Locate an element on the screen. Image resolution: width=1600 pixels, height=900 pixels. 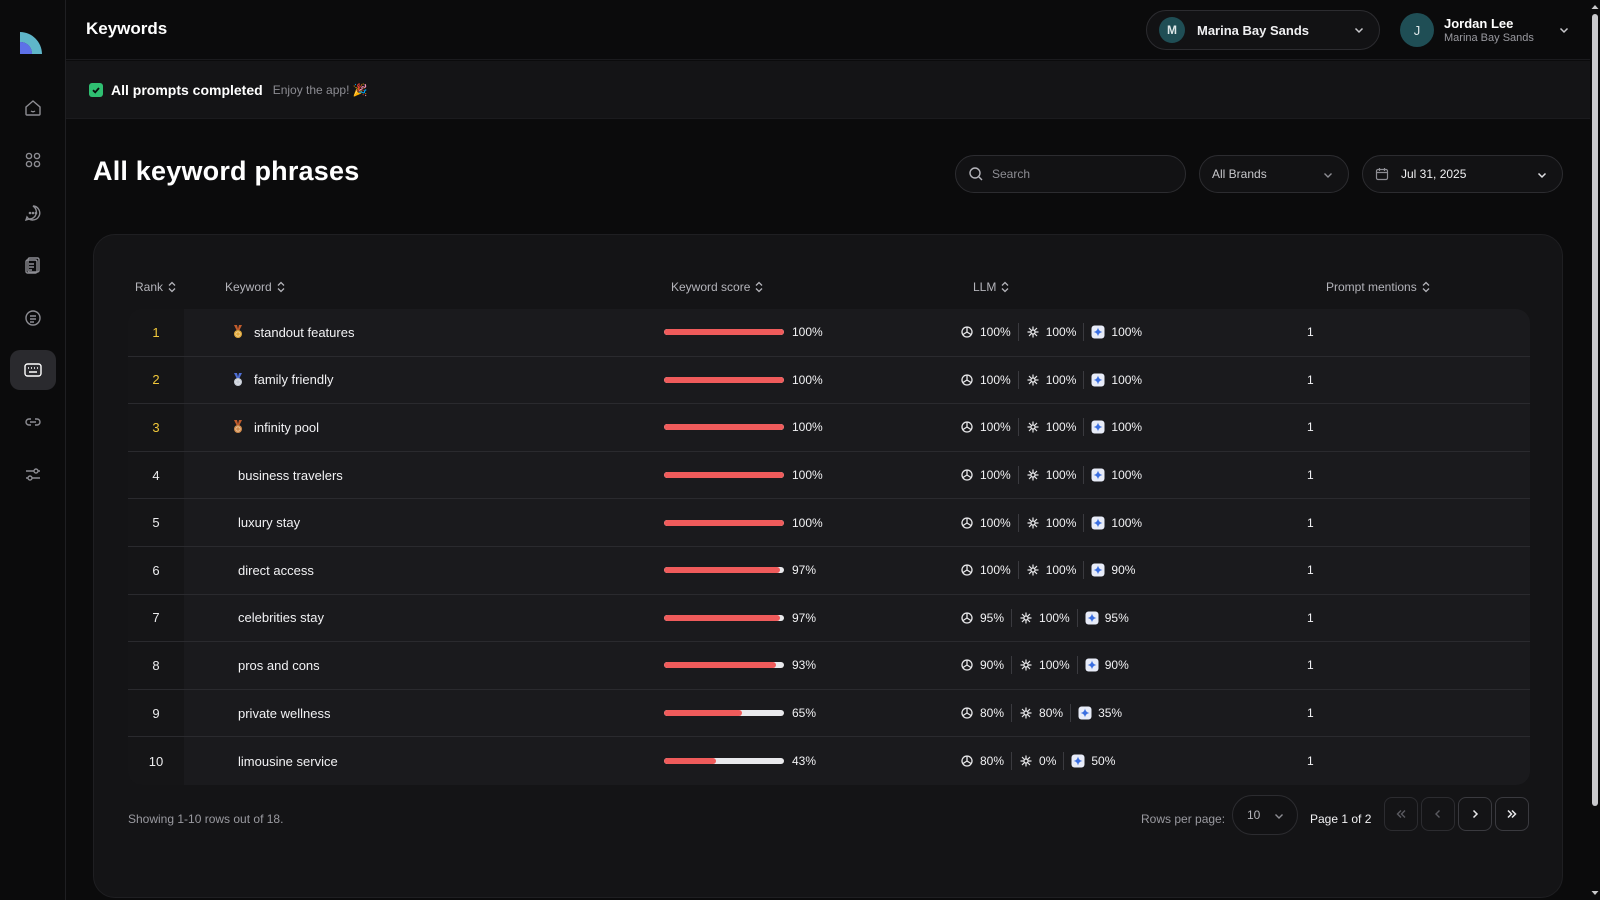
settings-sliders-icon is located at coordinates (33, 474).